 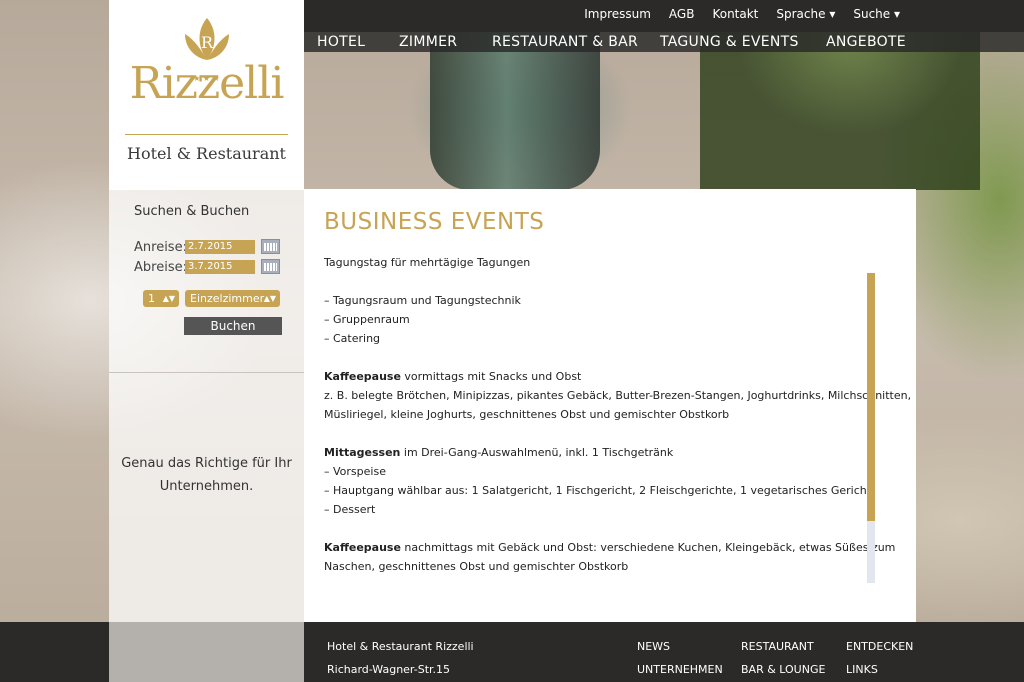 What do you see at coordinates (206, 475) in the screenshot?
I see `sidebar-tagline: Genau das Richtige für Ihr Unternehmen.` at bounding box center [206, 475].